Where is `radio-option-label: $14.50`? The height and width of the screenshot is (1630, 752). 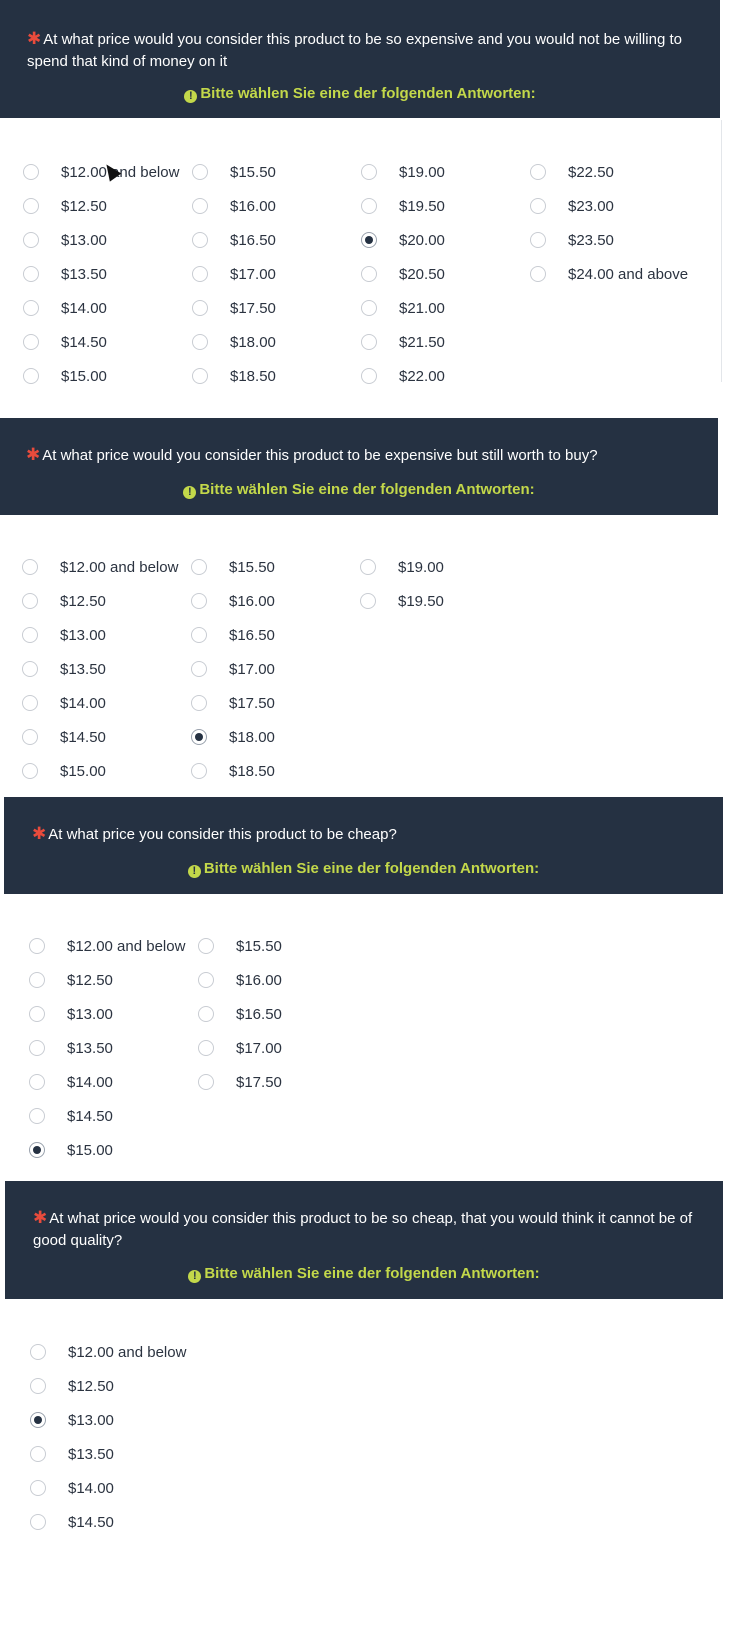
radio-option-label: $14.50 is located at coordinates (84, 342).